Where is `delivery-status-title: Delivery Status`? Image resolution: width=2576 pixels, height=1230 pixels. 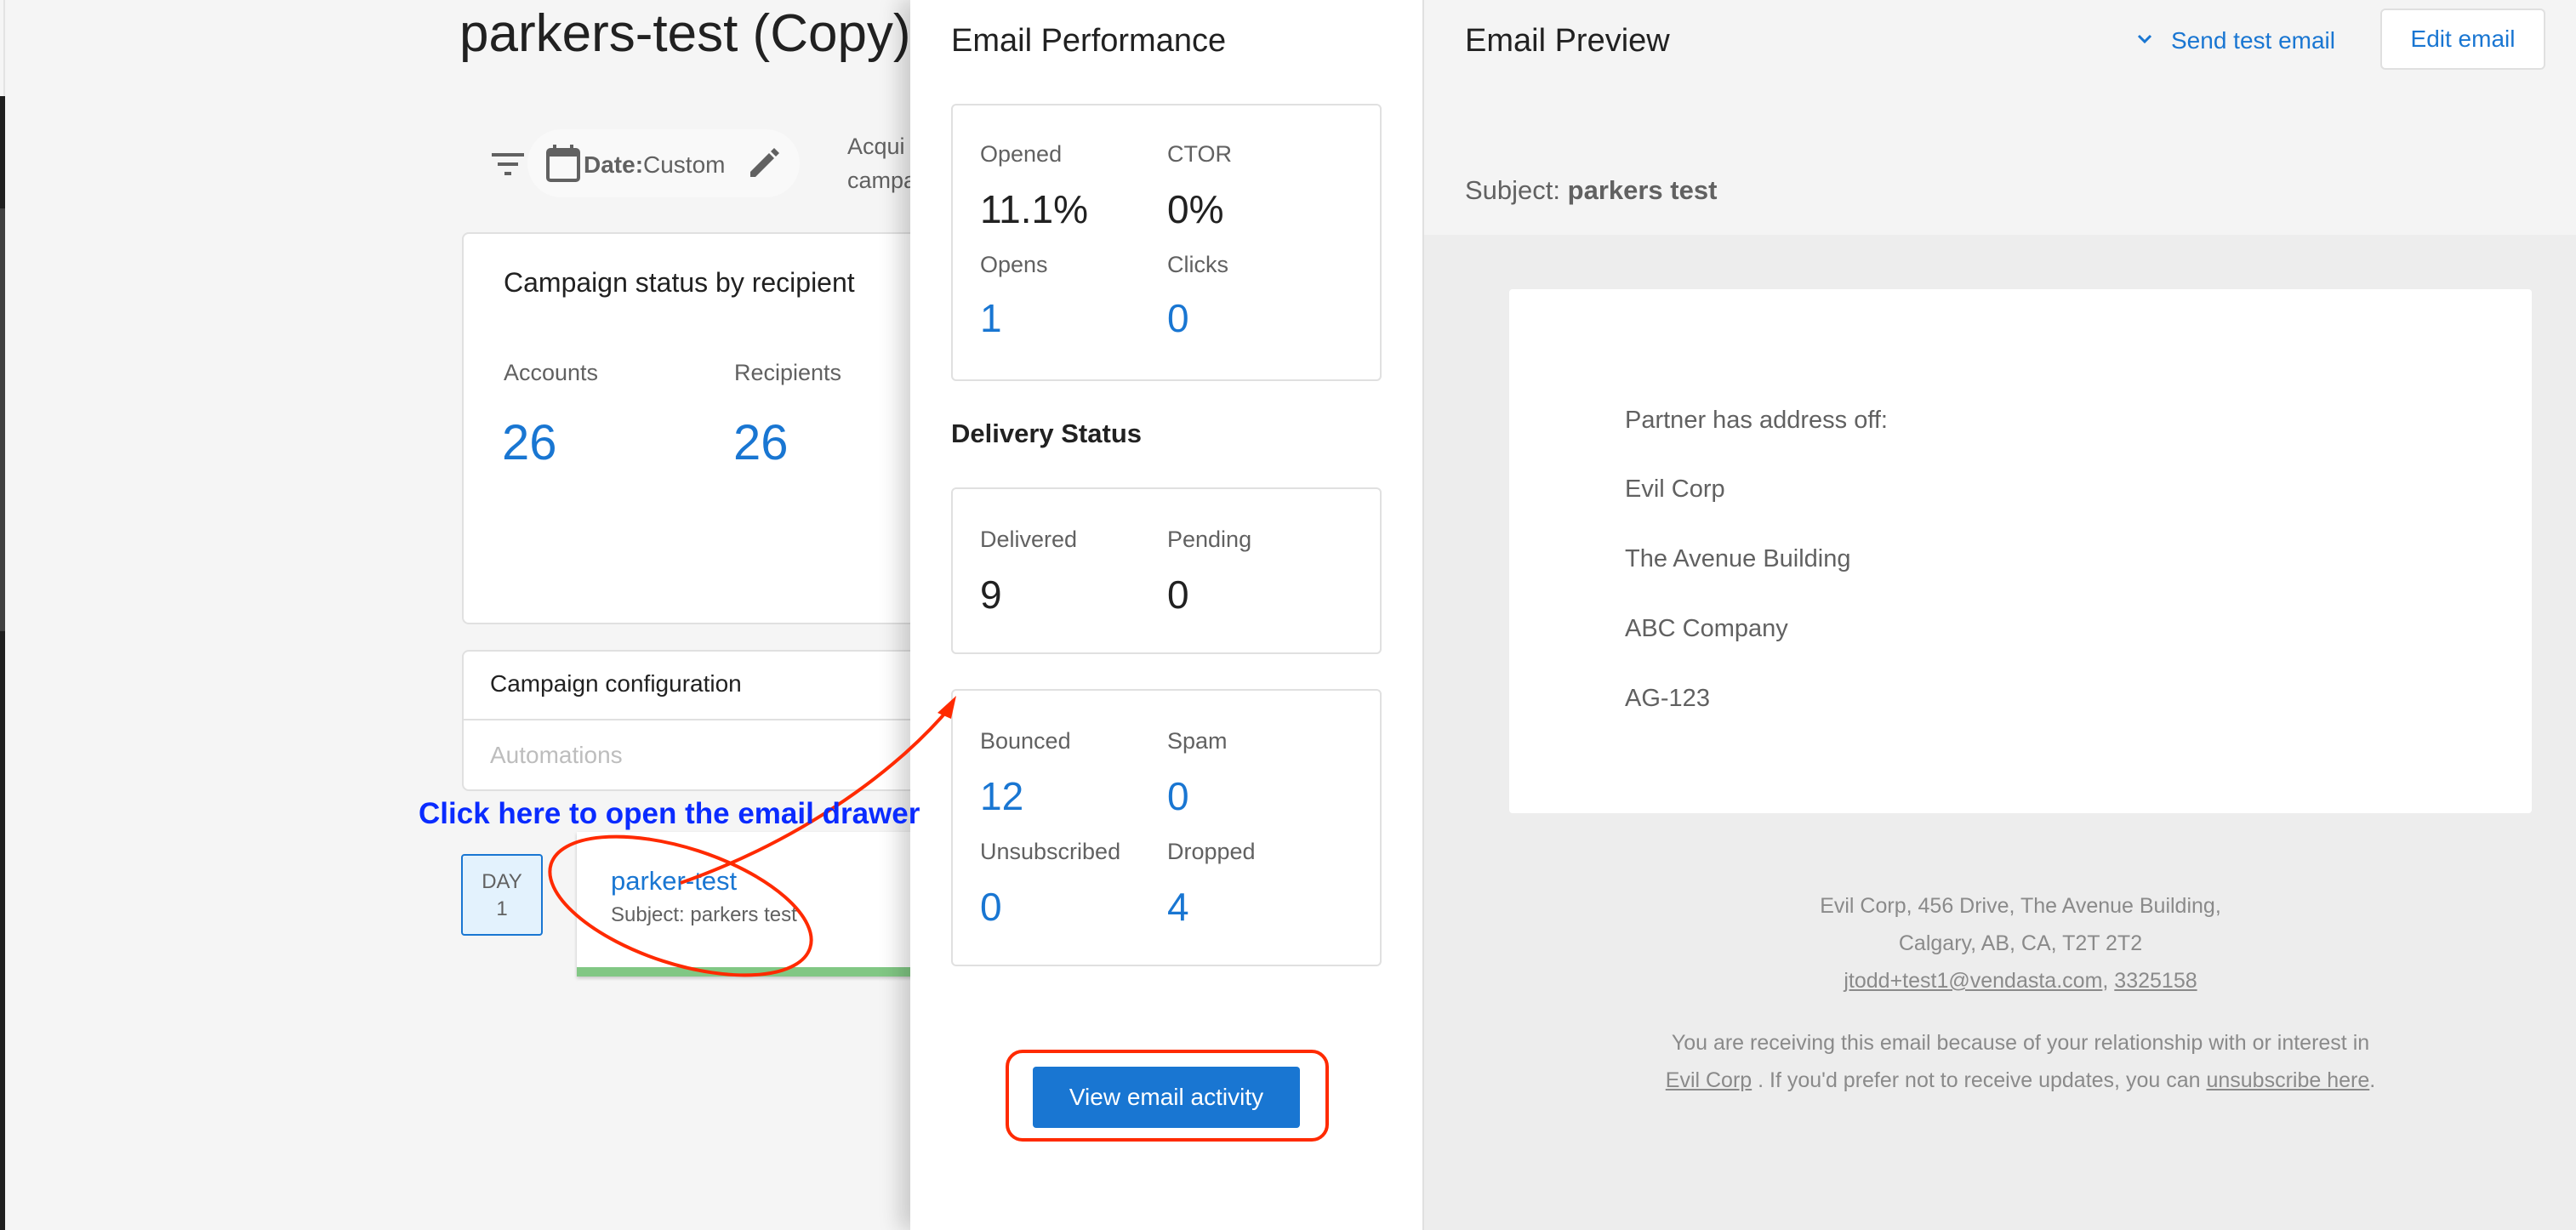
delivery-status-title: Delivery Status is located at coordinates (1046, 433).